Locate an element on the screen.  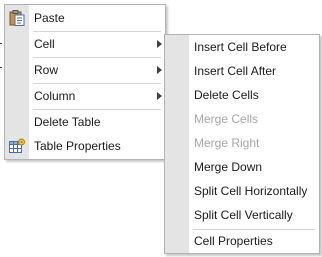
menu-item-insert-cell-before: Insert Cell Before is located at coordinates (242, 47).